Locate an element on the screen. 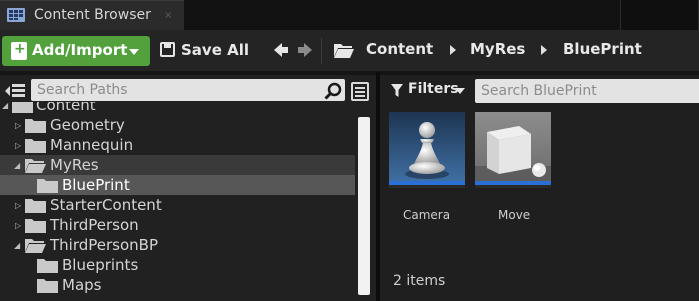 The width and height of the screenshot is (699, 301). save-all-button: Save All is located at coordinates (203, 51).